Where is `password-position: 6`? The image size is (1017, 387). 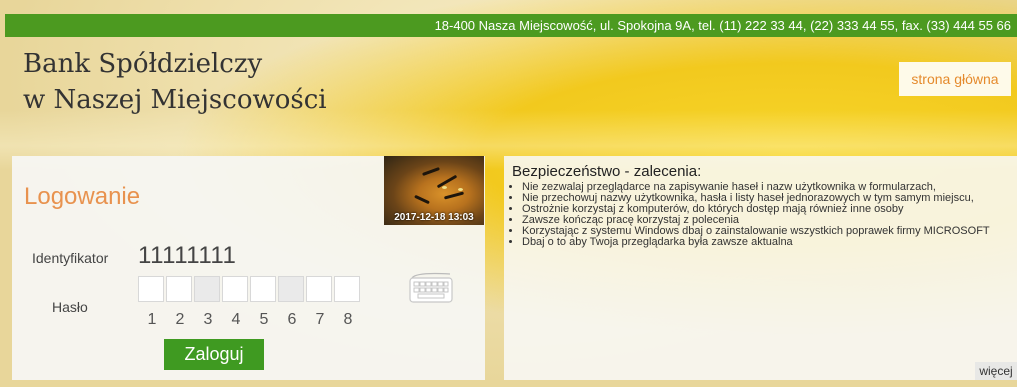 password-position: 6 is located at coordinates (292, 319).